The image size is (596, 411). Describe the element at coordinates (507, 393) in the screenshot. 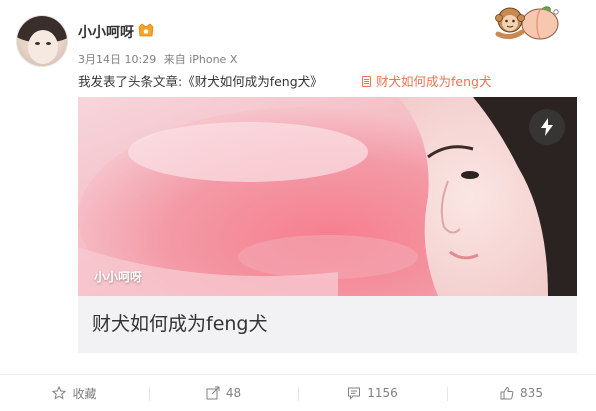

I see `like-icon` at that location.